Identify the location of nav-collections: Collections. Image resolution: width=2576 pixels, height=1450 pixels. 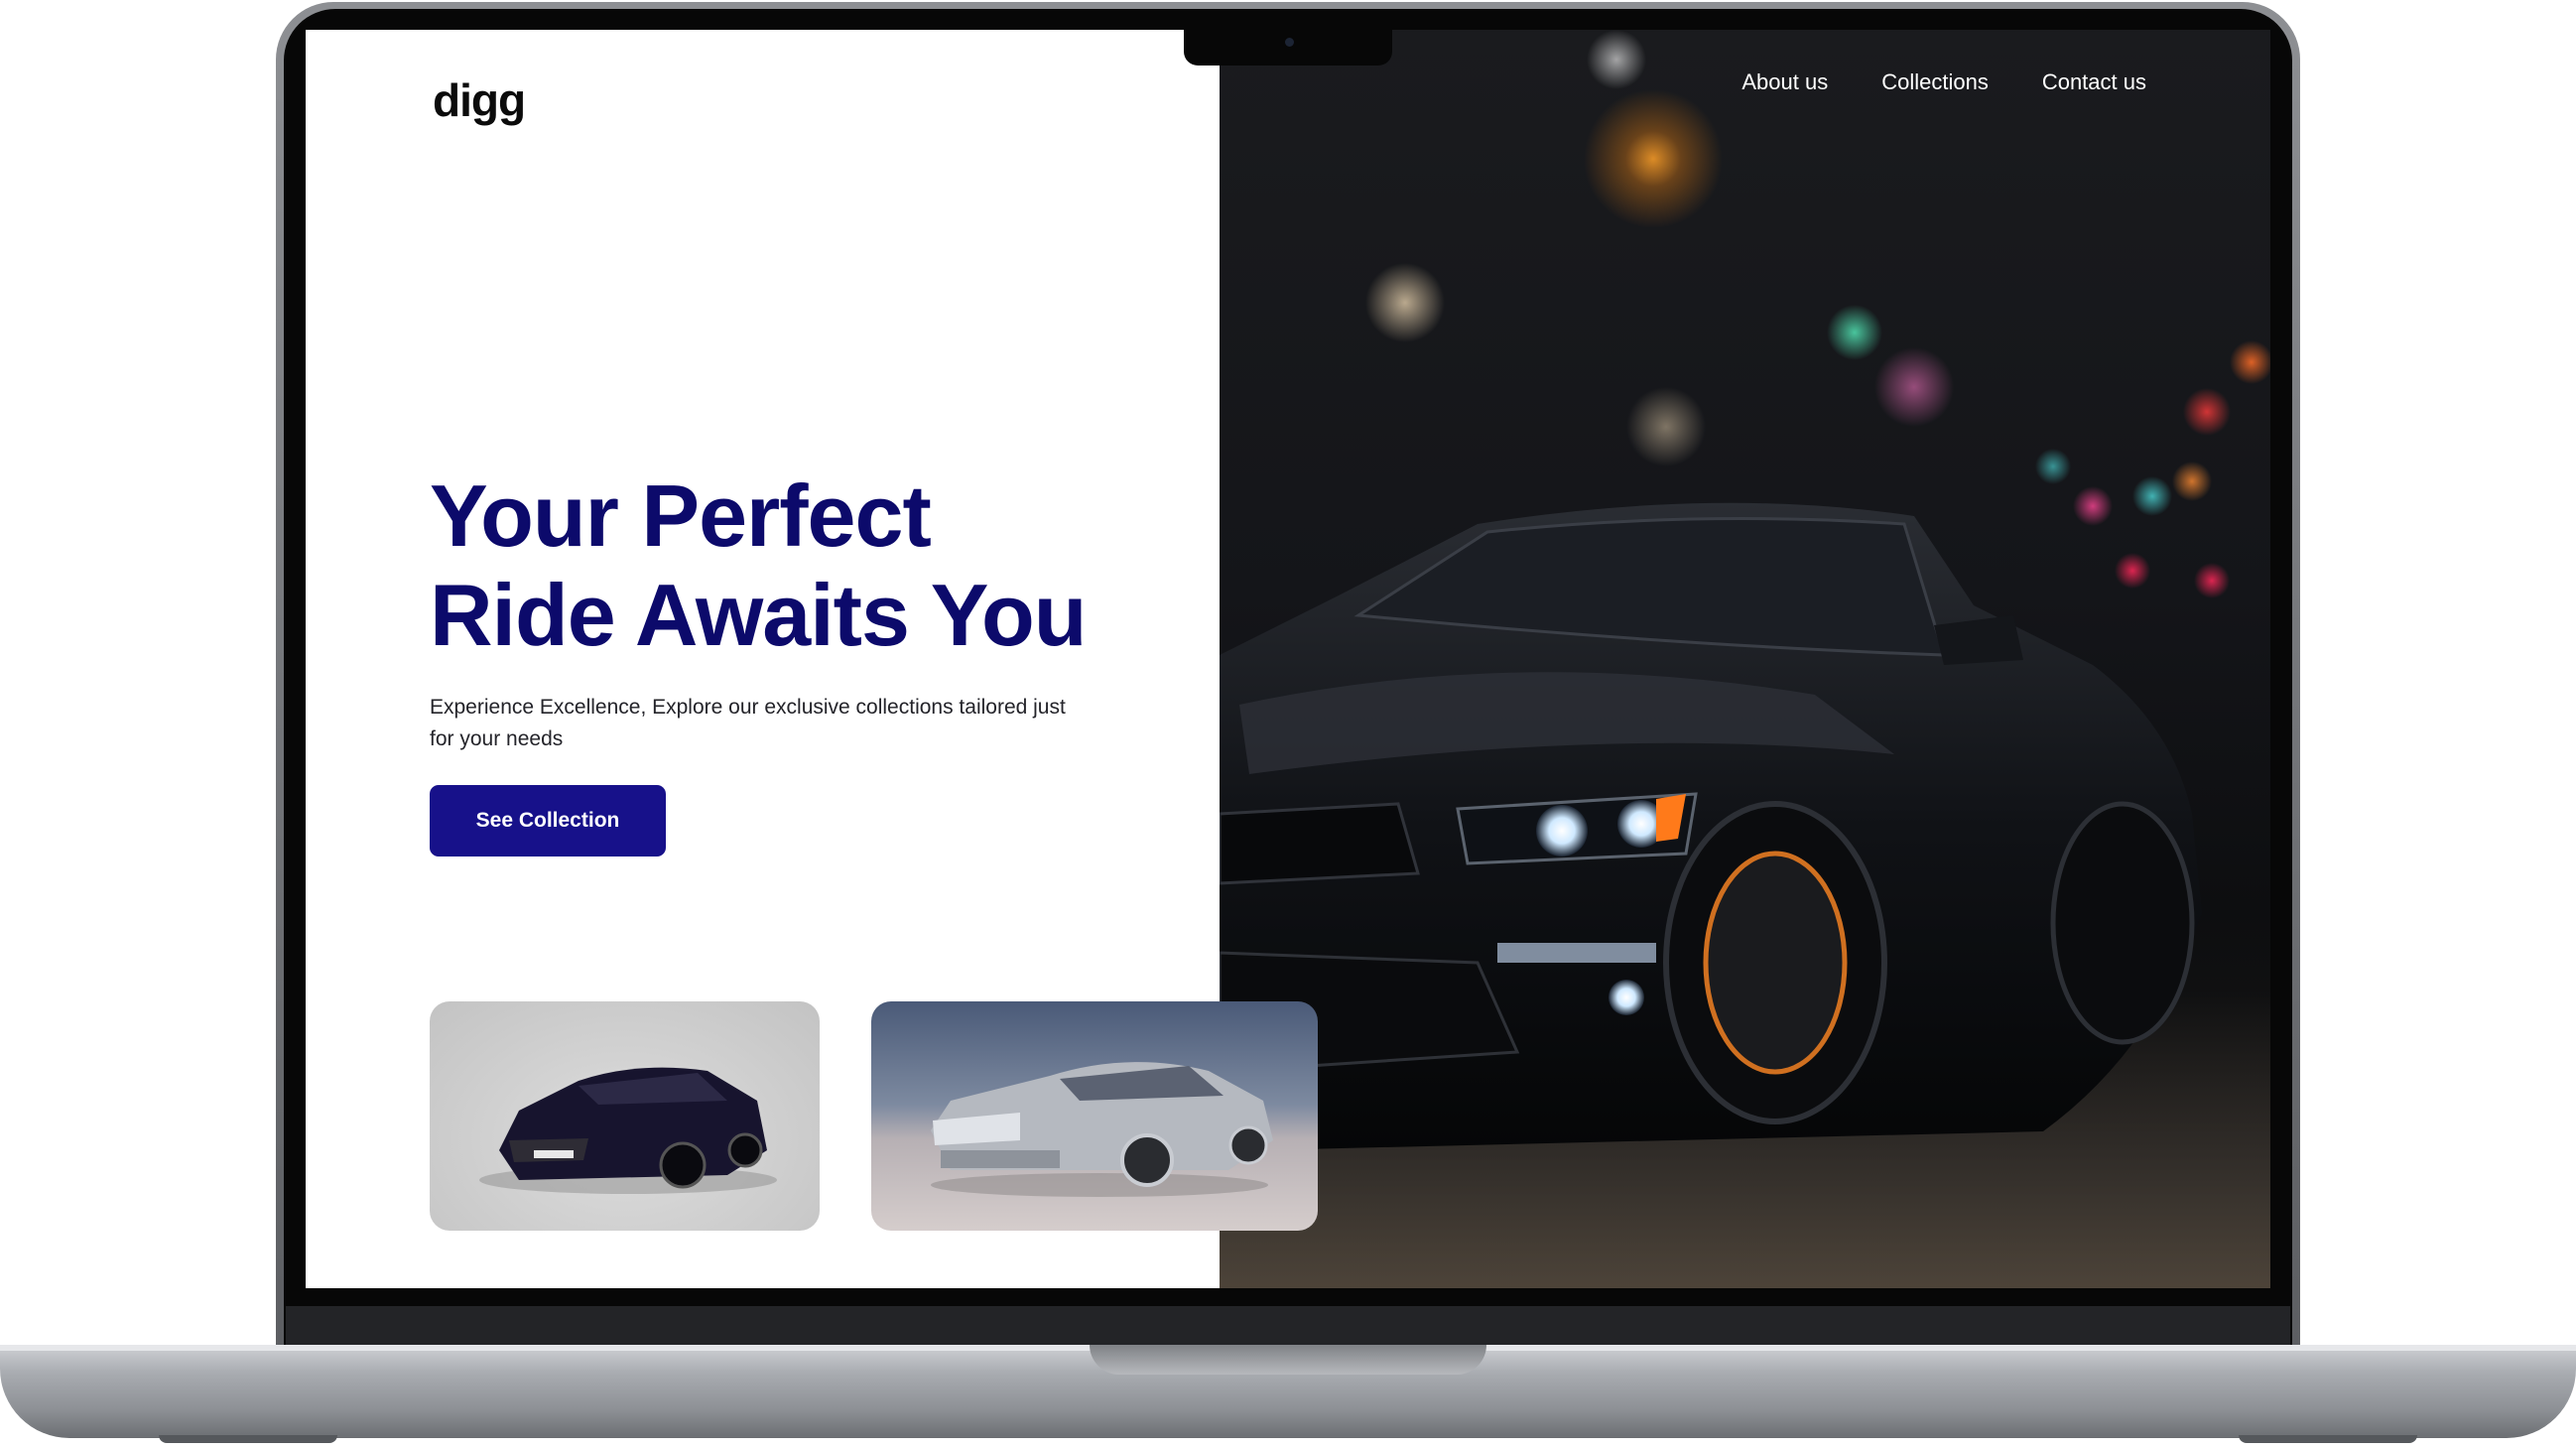
(1935, 82).